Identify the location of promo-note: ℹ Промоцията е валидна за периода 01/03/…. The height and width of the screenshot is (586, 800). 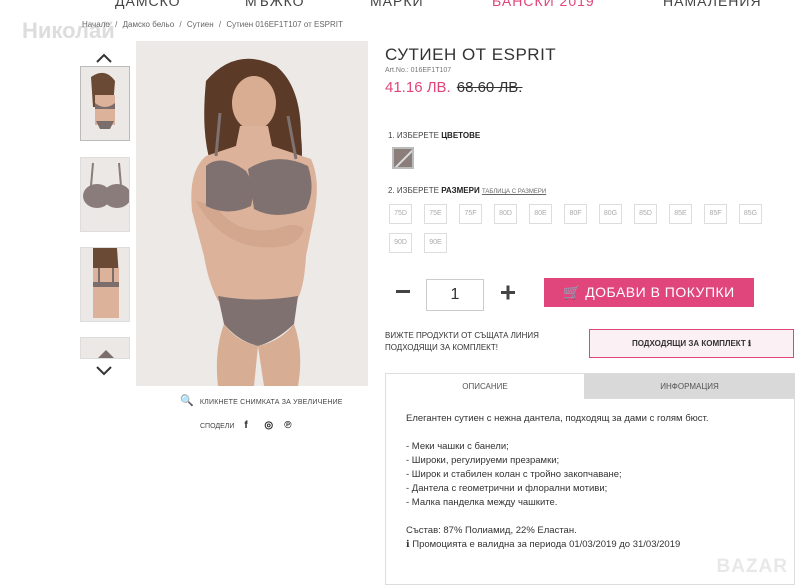
(543, 544).